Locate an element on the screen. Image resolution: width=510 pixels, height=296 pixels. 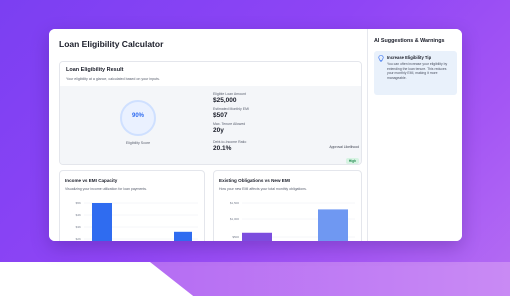
metric-eligible-loan-amount: Eligible Loan Amount $25,000 is located at coordinates (229, 98).